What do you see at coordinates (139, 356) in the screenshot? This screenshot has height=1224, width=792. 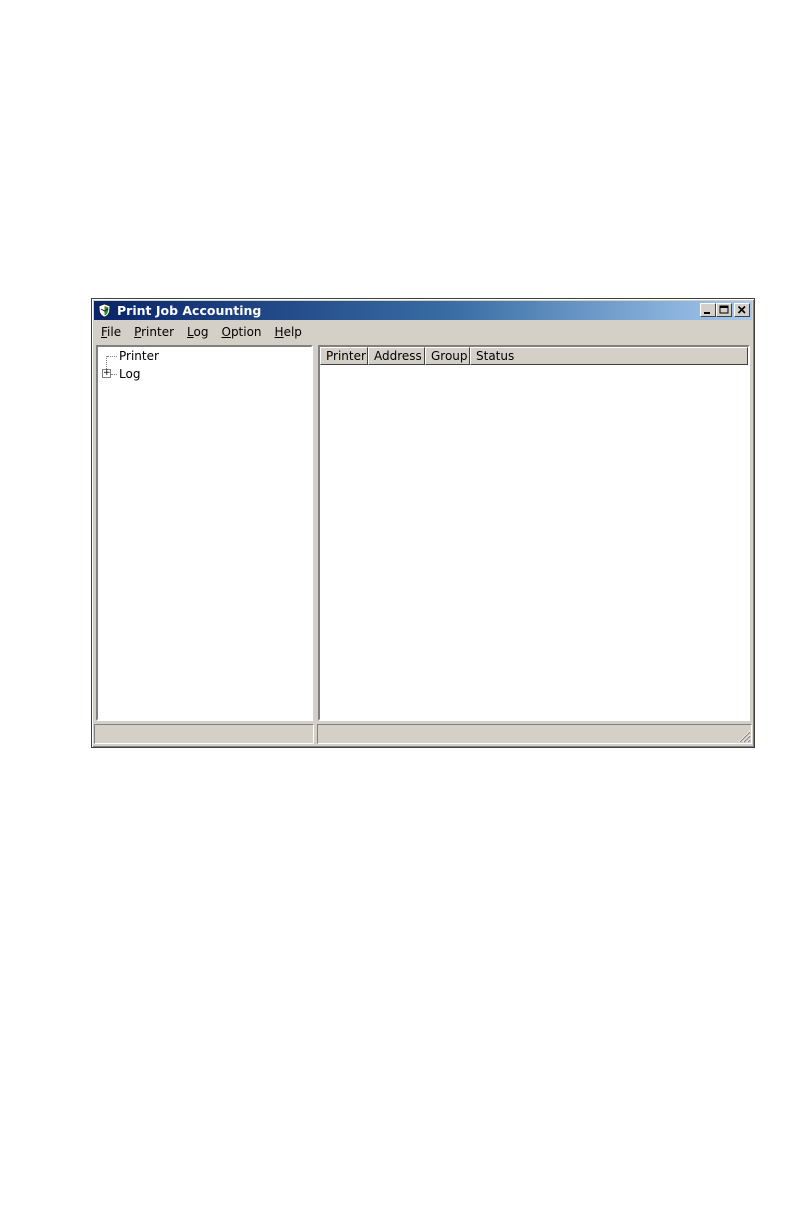 I see `tree-item-label: Printer` at bounding box center [139, 356].